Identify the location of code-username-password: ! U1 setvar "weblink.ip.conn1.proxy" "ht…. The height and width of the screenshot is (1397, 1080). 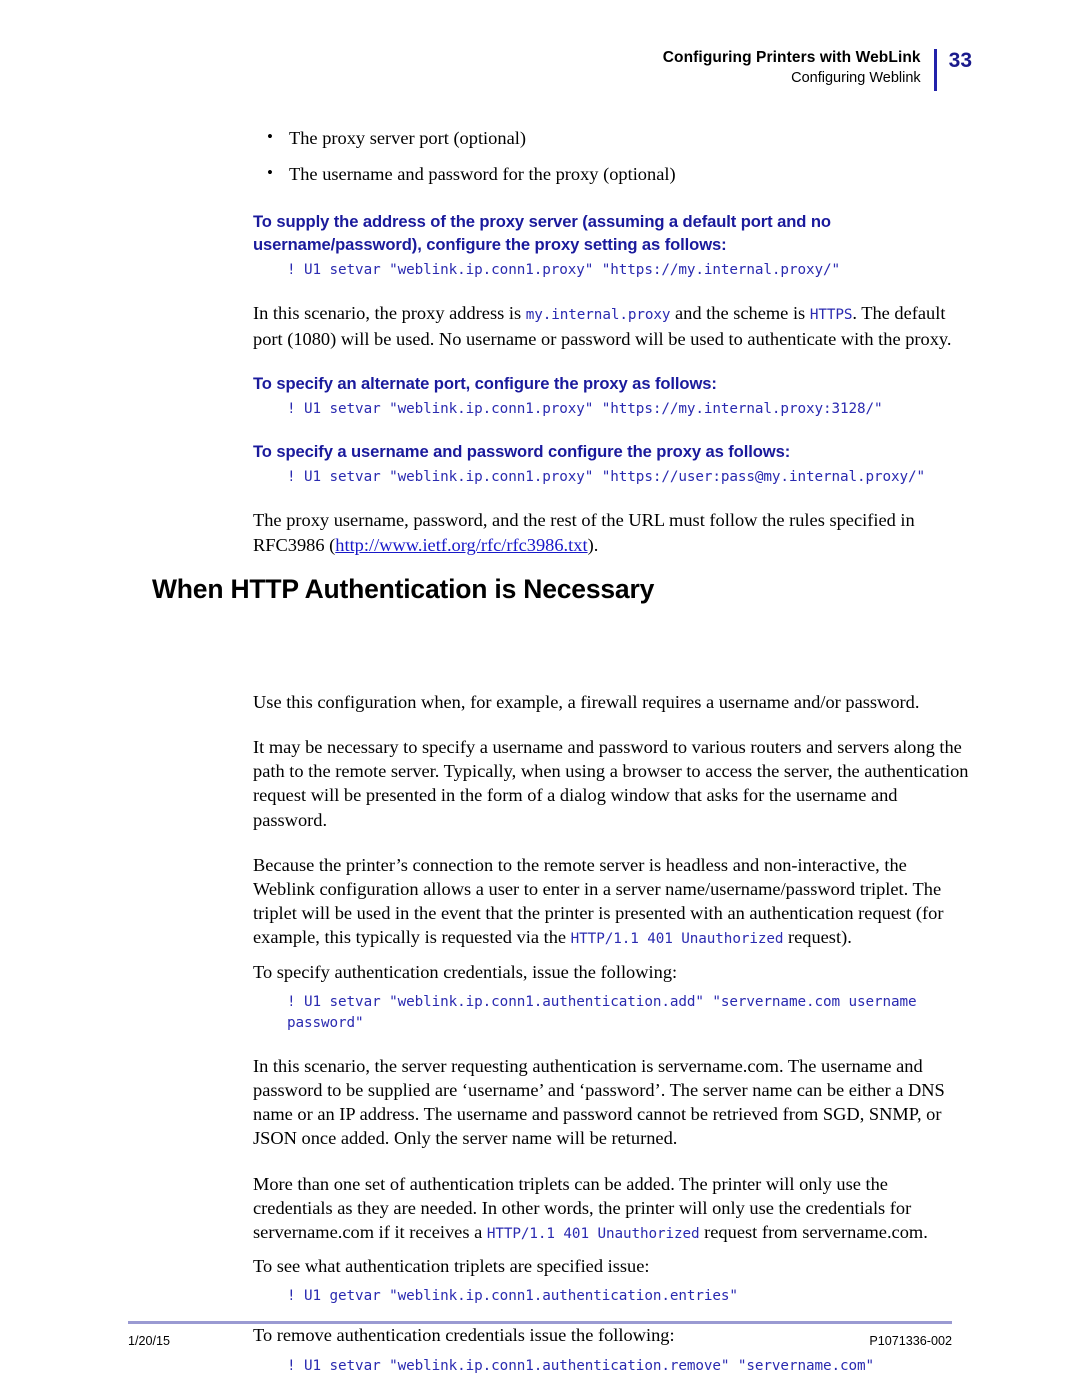
(606, 477).